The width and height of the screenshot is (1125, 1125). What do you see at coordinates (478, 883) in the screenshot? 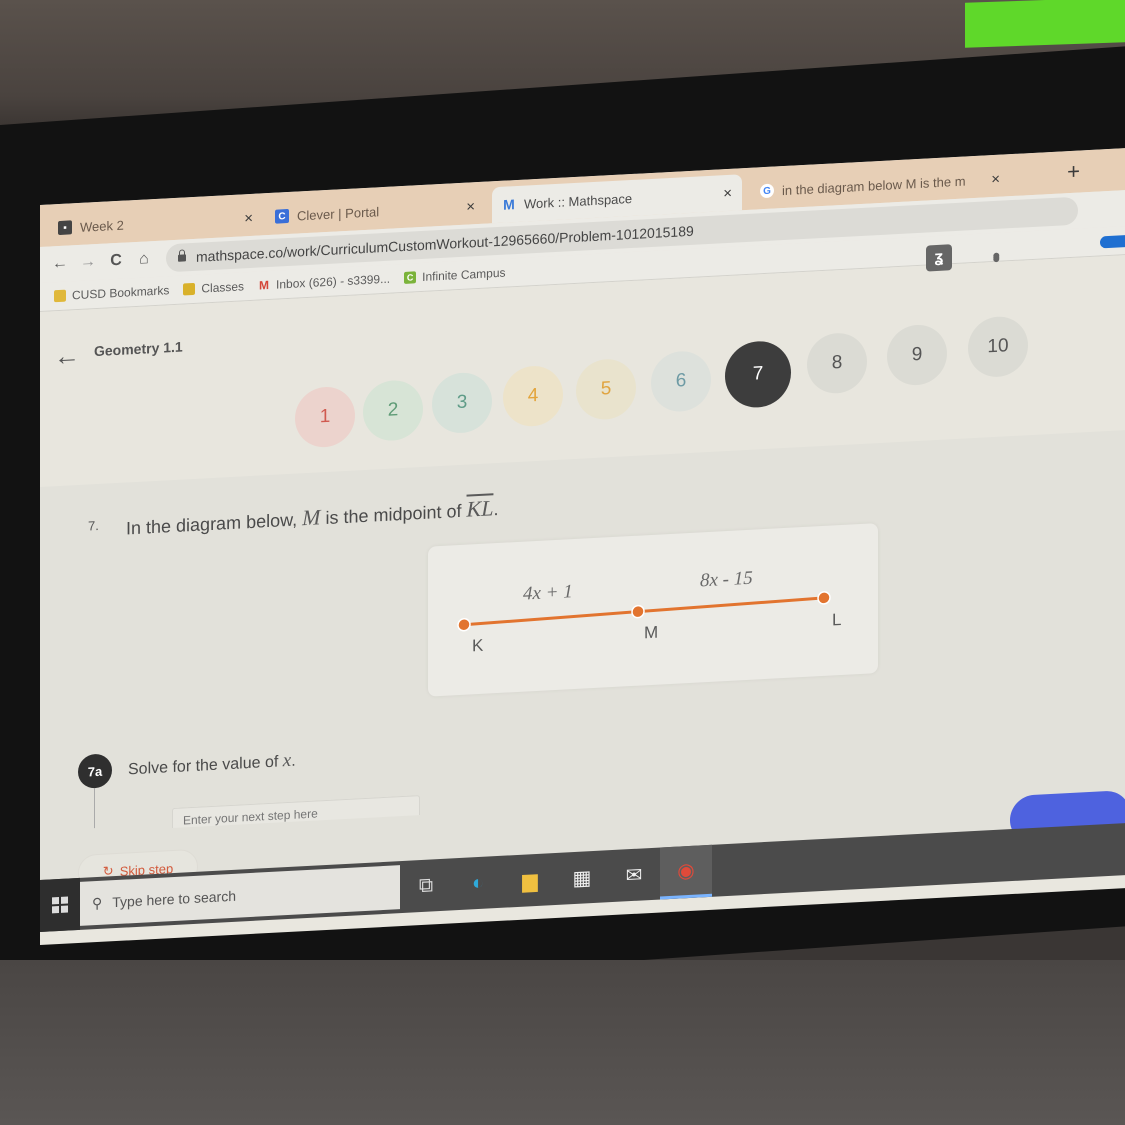
I see `edge-icon: ◐` at bounding box center [478, 883].